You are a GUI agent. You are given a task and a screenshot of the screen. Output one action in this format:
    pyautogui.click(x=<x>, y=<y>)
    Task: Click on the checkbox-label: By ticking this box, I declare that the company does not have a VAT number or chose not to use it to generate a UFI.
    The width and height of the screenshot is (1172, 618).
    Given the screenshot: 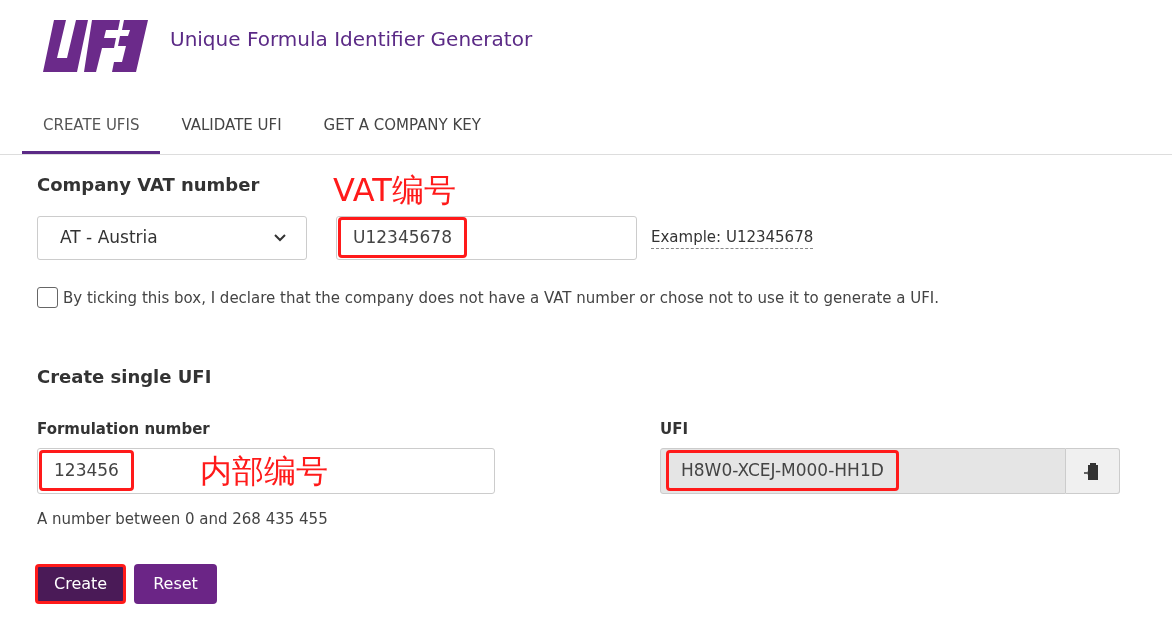 What is the action you would take?
    pyautogui.click(x=501, y=298)
    